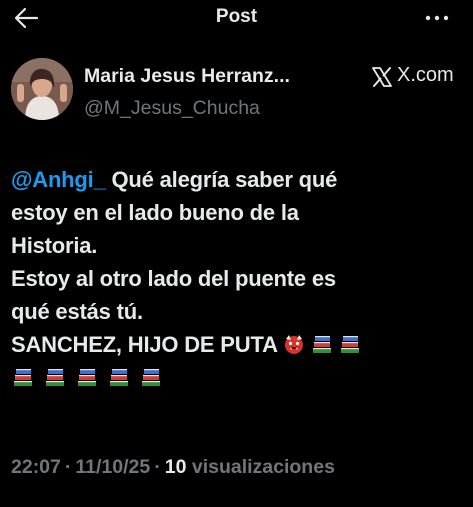  I want to click on more-options-icon, so click(437, 18).